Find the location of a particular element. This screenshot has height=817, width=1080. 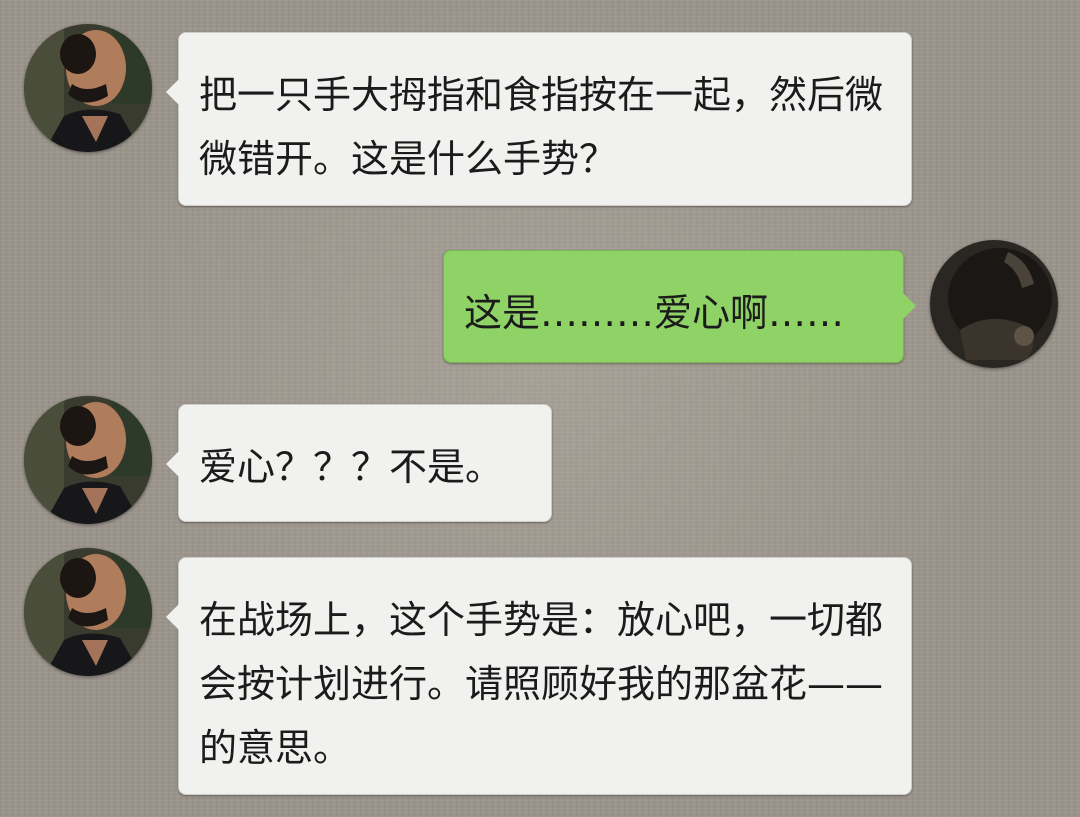

dark-photo-avatar-icon is located at coordinates (994, 304).